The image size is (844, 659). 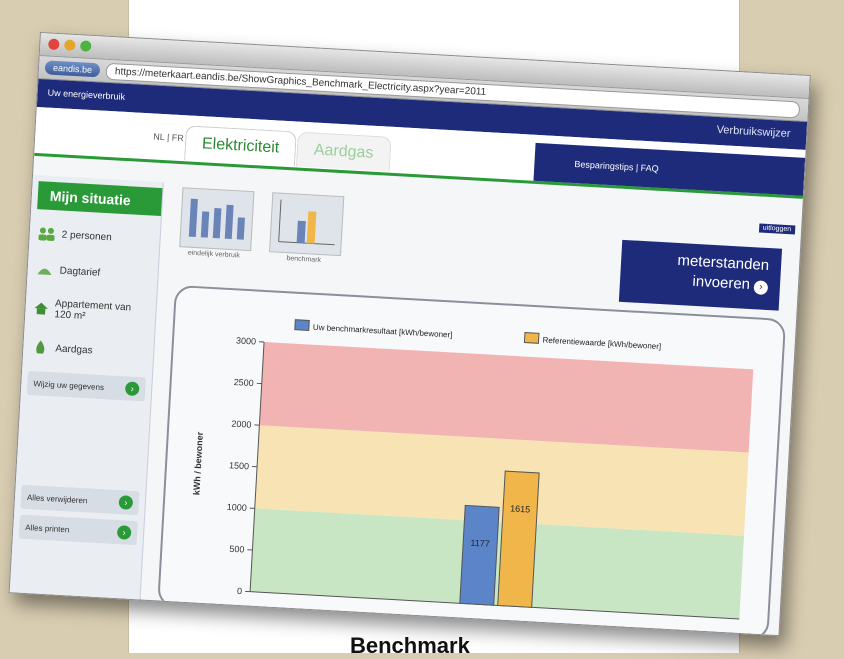 What do you see at coordinates (86, 46) in the screenshot?
I see `zoom-window-button` at bounding box center [86, 46].